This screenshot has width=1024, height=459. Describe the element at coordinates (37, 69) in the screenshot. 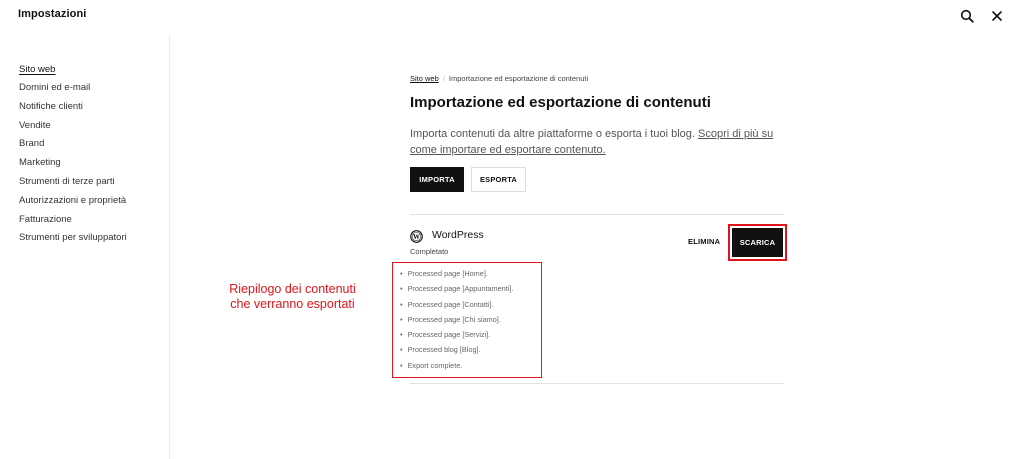

I see `sidebar-item-sito-web: Sito web` at that location.